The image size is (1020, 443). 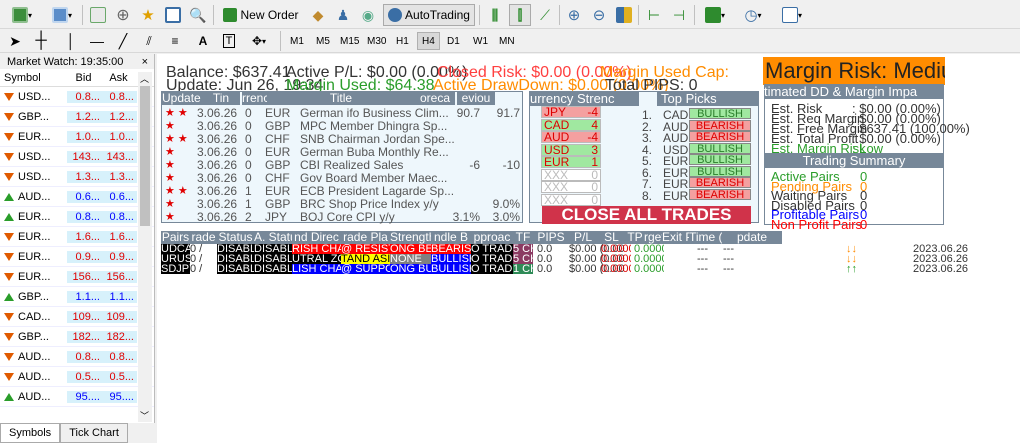 What do you see at coordinates (679, 15) in the screenshot?
I see `autoscroll-button: ⊣` at bounding box center [679, 15].